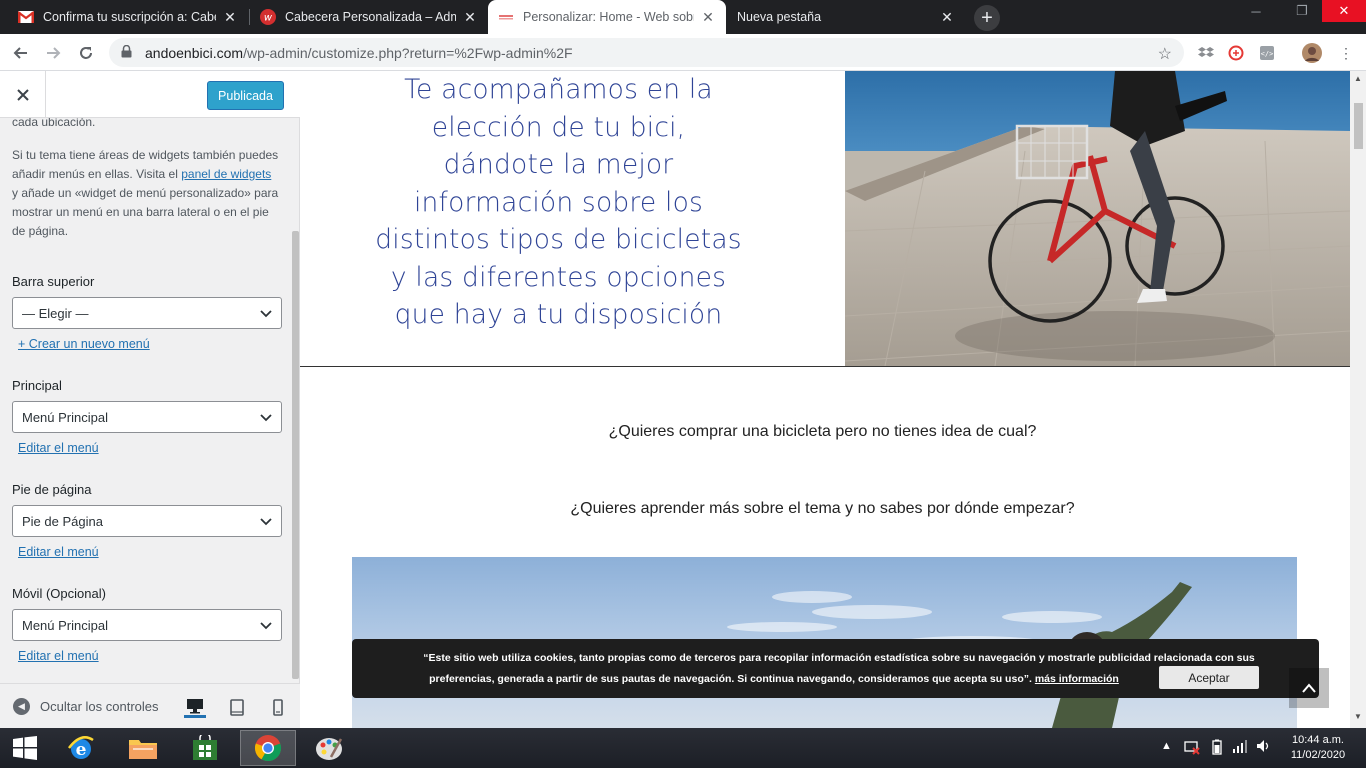  I want to click on scroll-up-icon: ▲, so click(1358, 78).